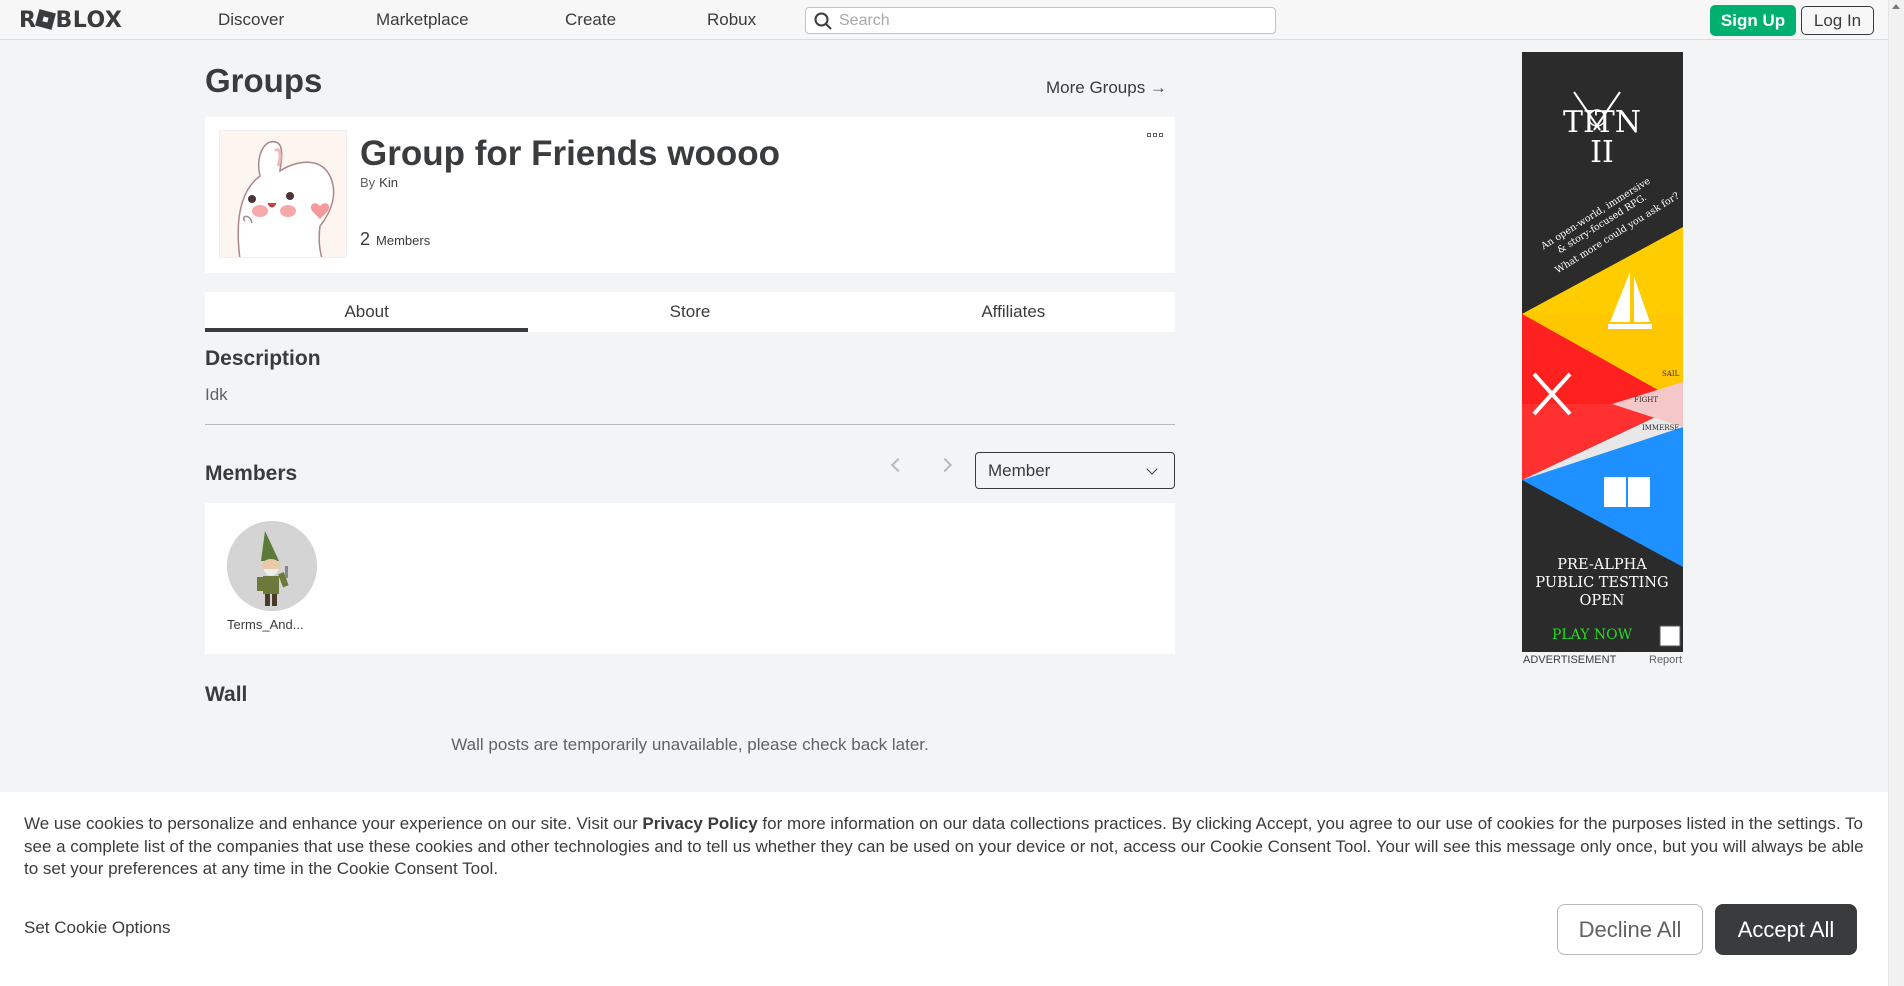 This screenshot has height=986, width=1904. I want to click on ad-status-line2: PUBLIC TESTING, so click(1601, 583).